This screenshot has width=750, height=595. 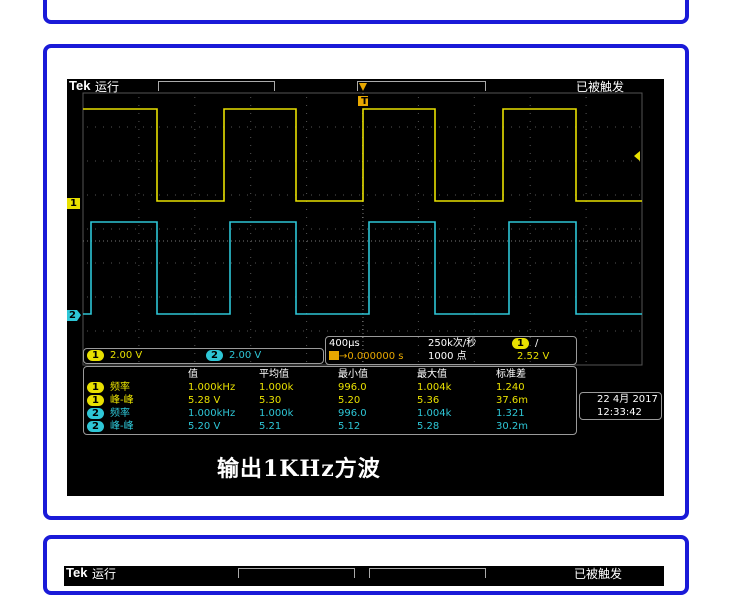 I want to click on trigger-small-icon, so click(x=334, y=355).